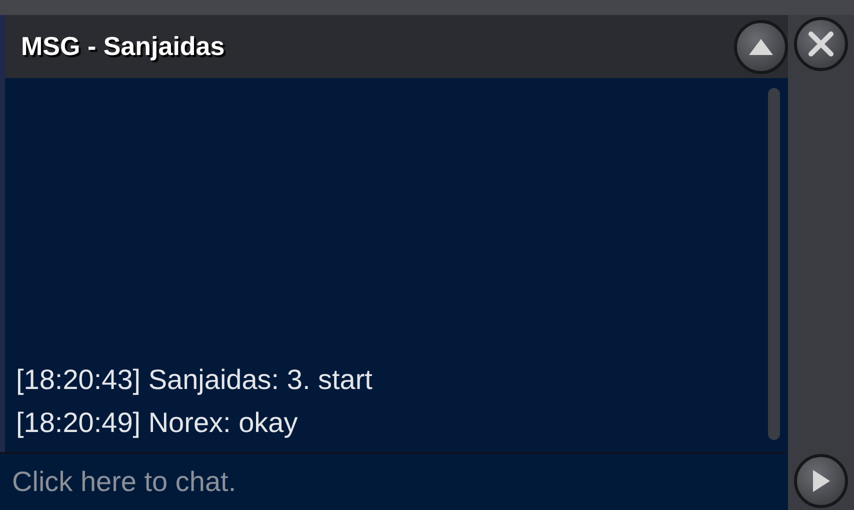  I want to click on close-button, so click(821, 44).